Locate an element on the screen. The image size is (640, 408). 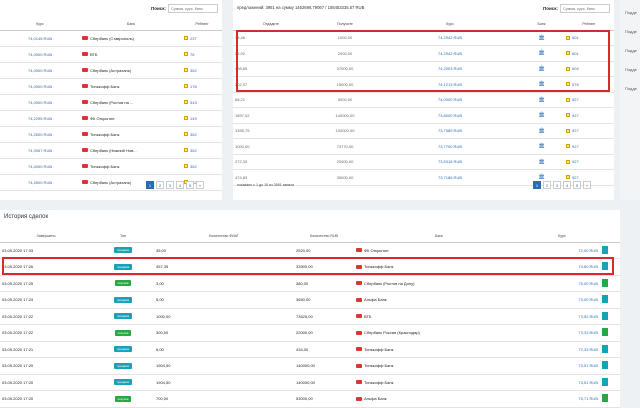
table-row: 1897,02 140000,00 73,8000 RUB 🏛 927 is located at coordinates (423, 115).